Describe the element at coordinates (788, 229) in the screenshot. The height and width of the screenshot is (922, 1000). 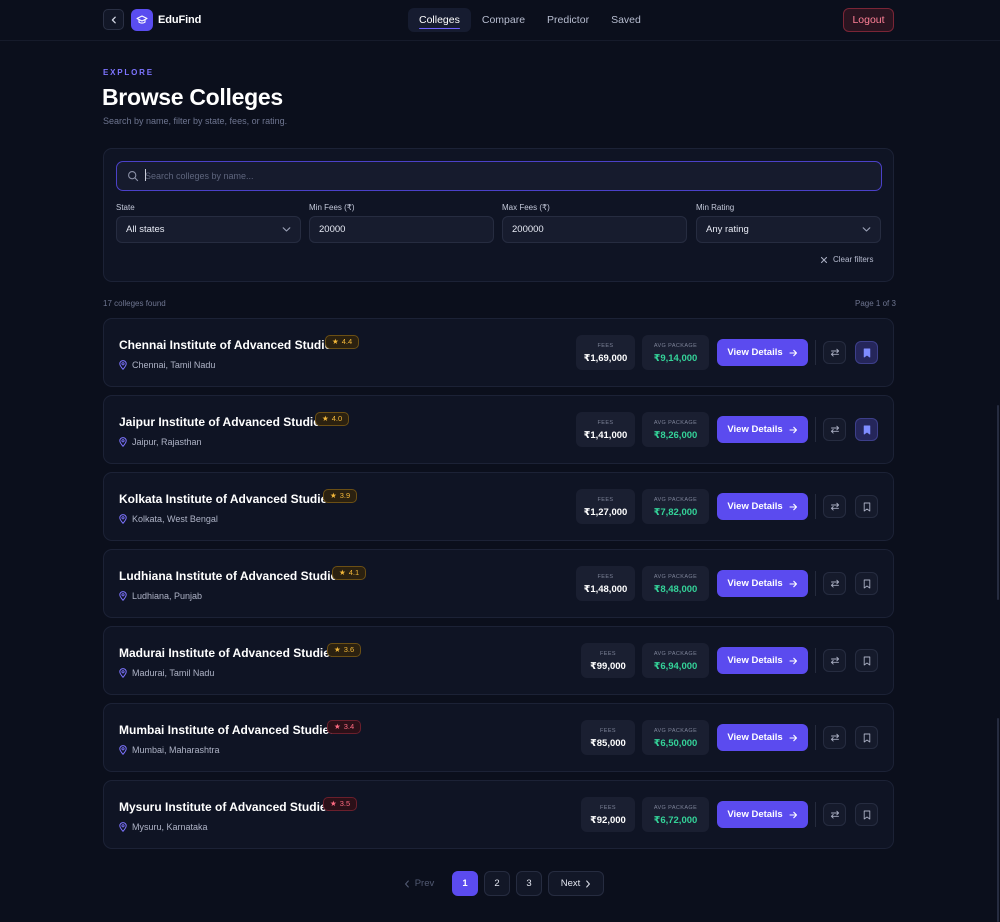
I see `min-rating-select: Any rating` at that location.